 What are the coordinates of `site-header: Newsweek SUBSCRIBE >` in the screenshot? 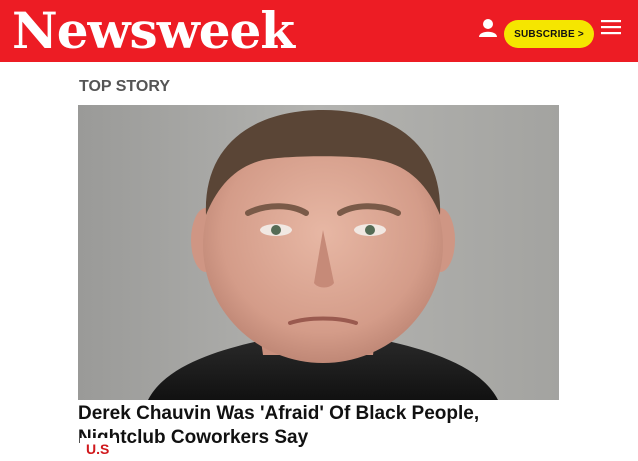 It's located at (319, 31).